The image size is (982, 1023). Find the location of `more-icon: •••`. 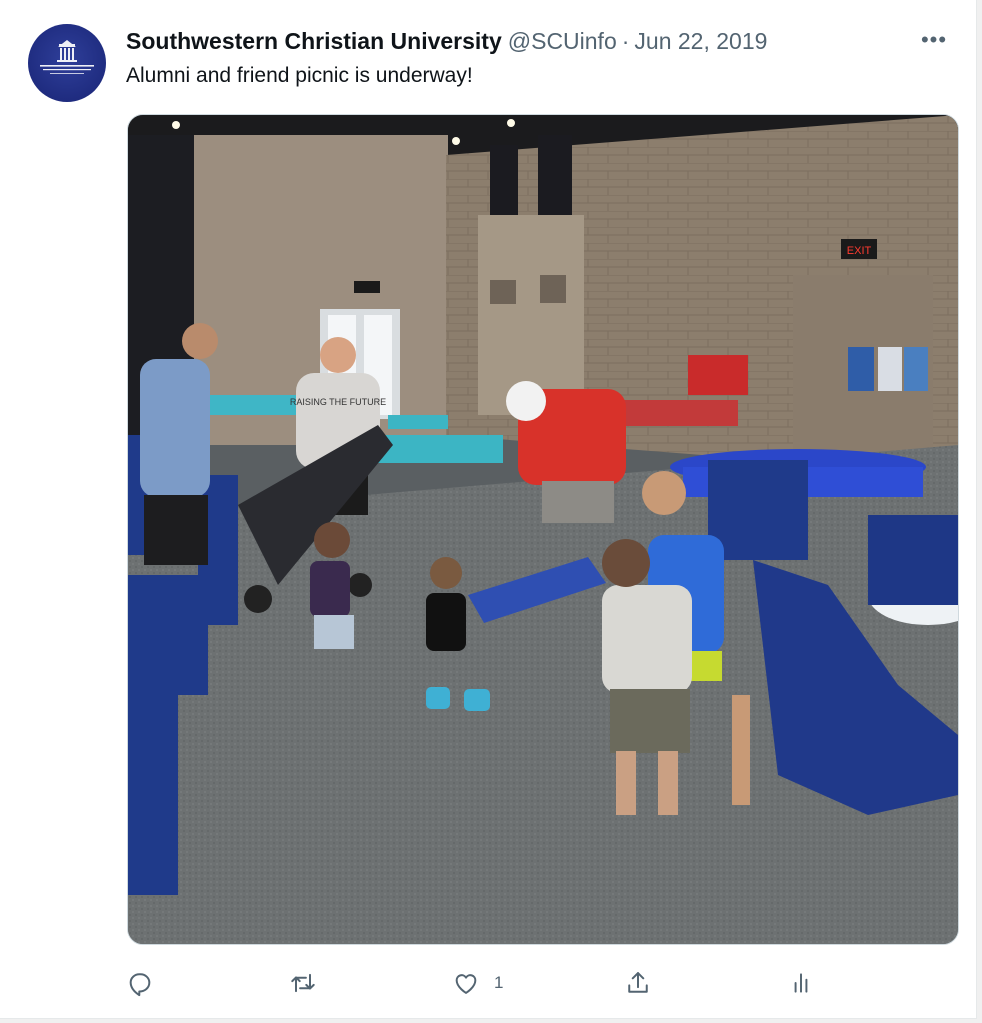

more-icon: ••• is located at coordinates (934, 39).